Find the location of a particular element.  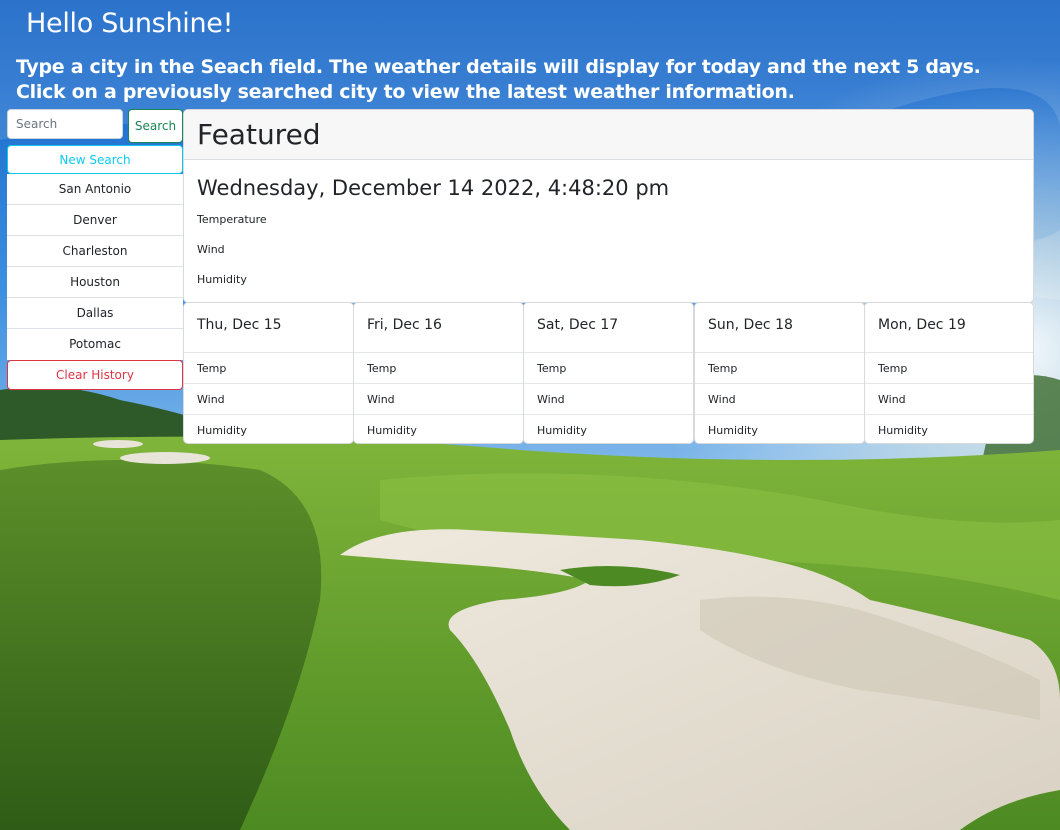

clear-history-button: Clear History is located at coordinates (95, 375).